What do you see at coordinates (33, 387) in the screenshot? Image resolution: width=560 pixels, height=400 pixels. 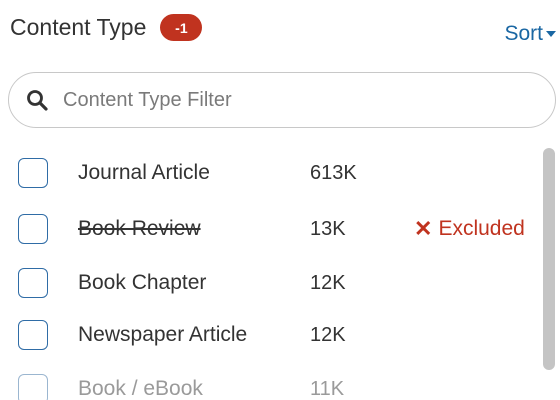 I see `checkbox-book-ebook` at bounding box center [33, 387].